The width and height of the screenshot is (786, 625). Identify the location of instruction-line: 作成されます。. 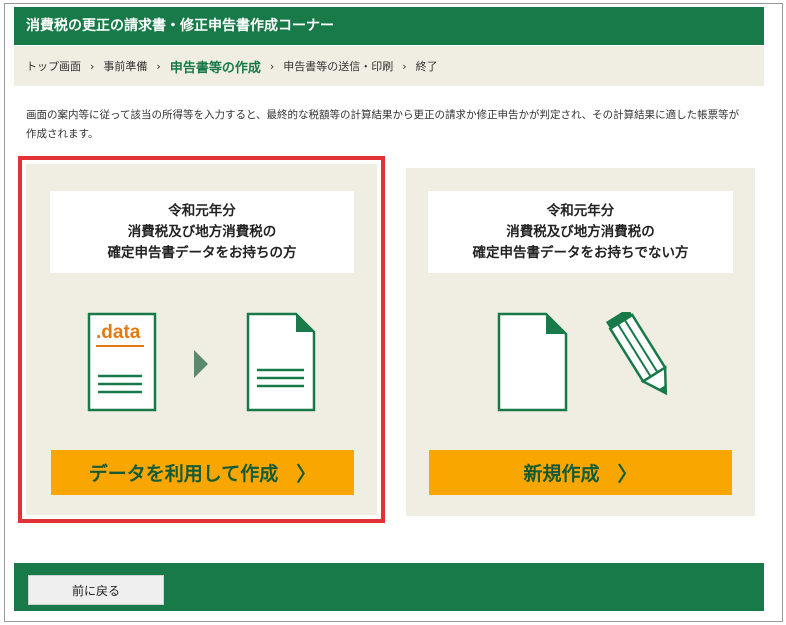
(62, 134).